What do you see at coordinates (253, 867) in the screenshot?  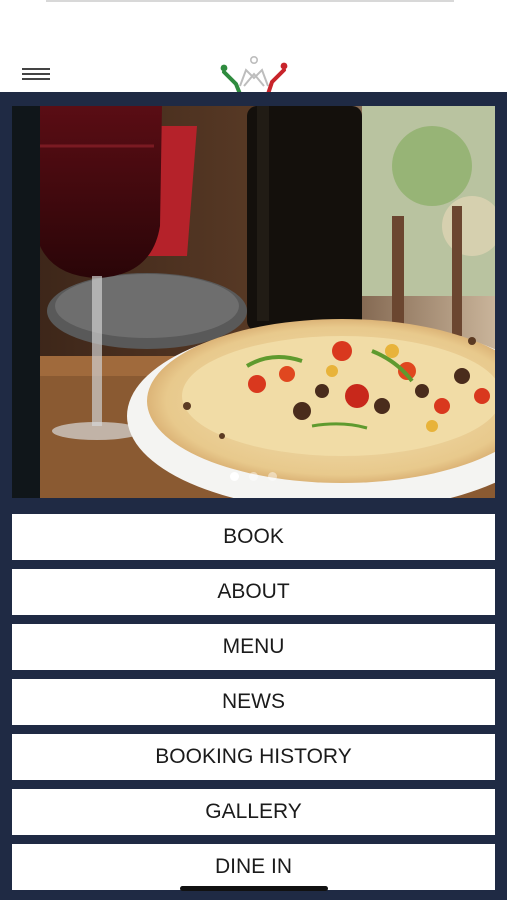 I see `dine-in-button: DINE IN` at bounding box center [253, 867].